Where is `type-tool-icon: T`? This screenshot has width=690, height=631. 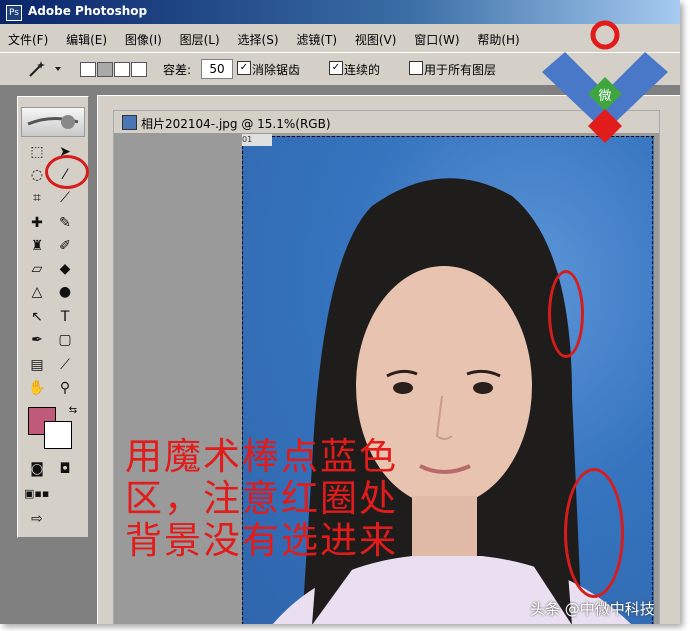
type-tool-icon: T is located at coordinates (65, 317).